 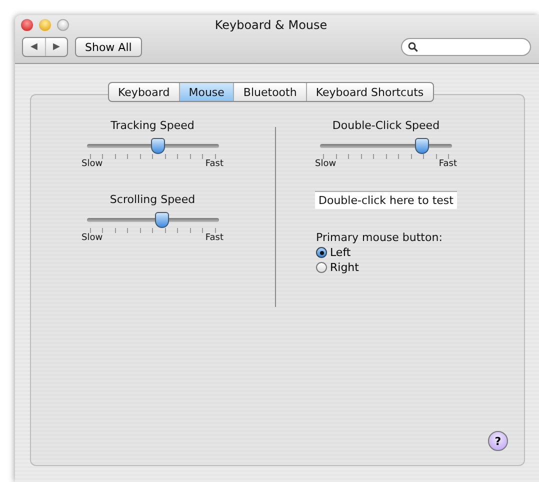 What do you see at coordinates (34, 47) in the screenshot?
I see `back-button: ◀` at bounding box center [34, 47].